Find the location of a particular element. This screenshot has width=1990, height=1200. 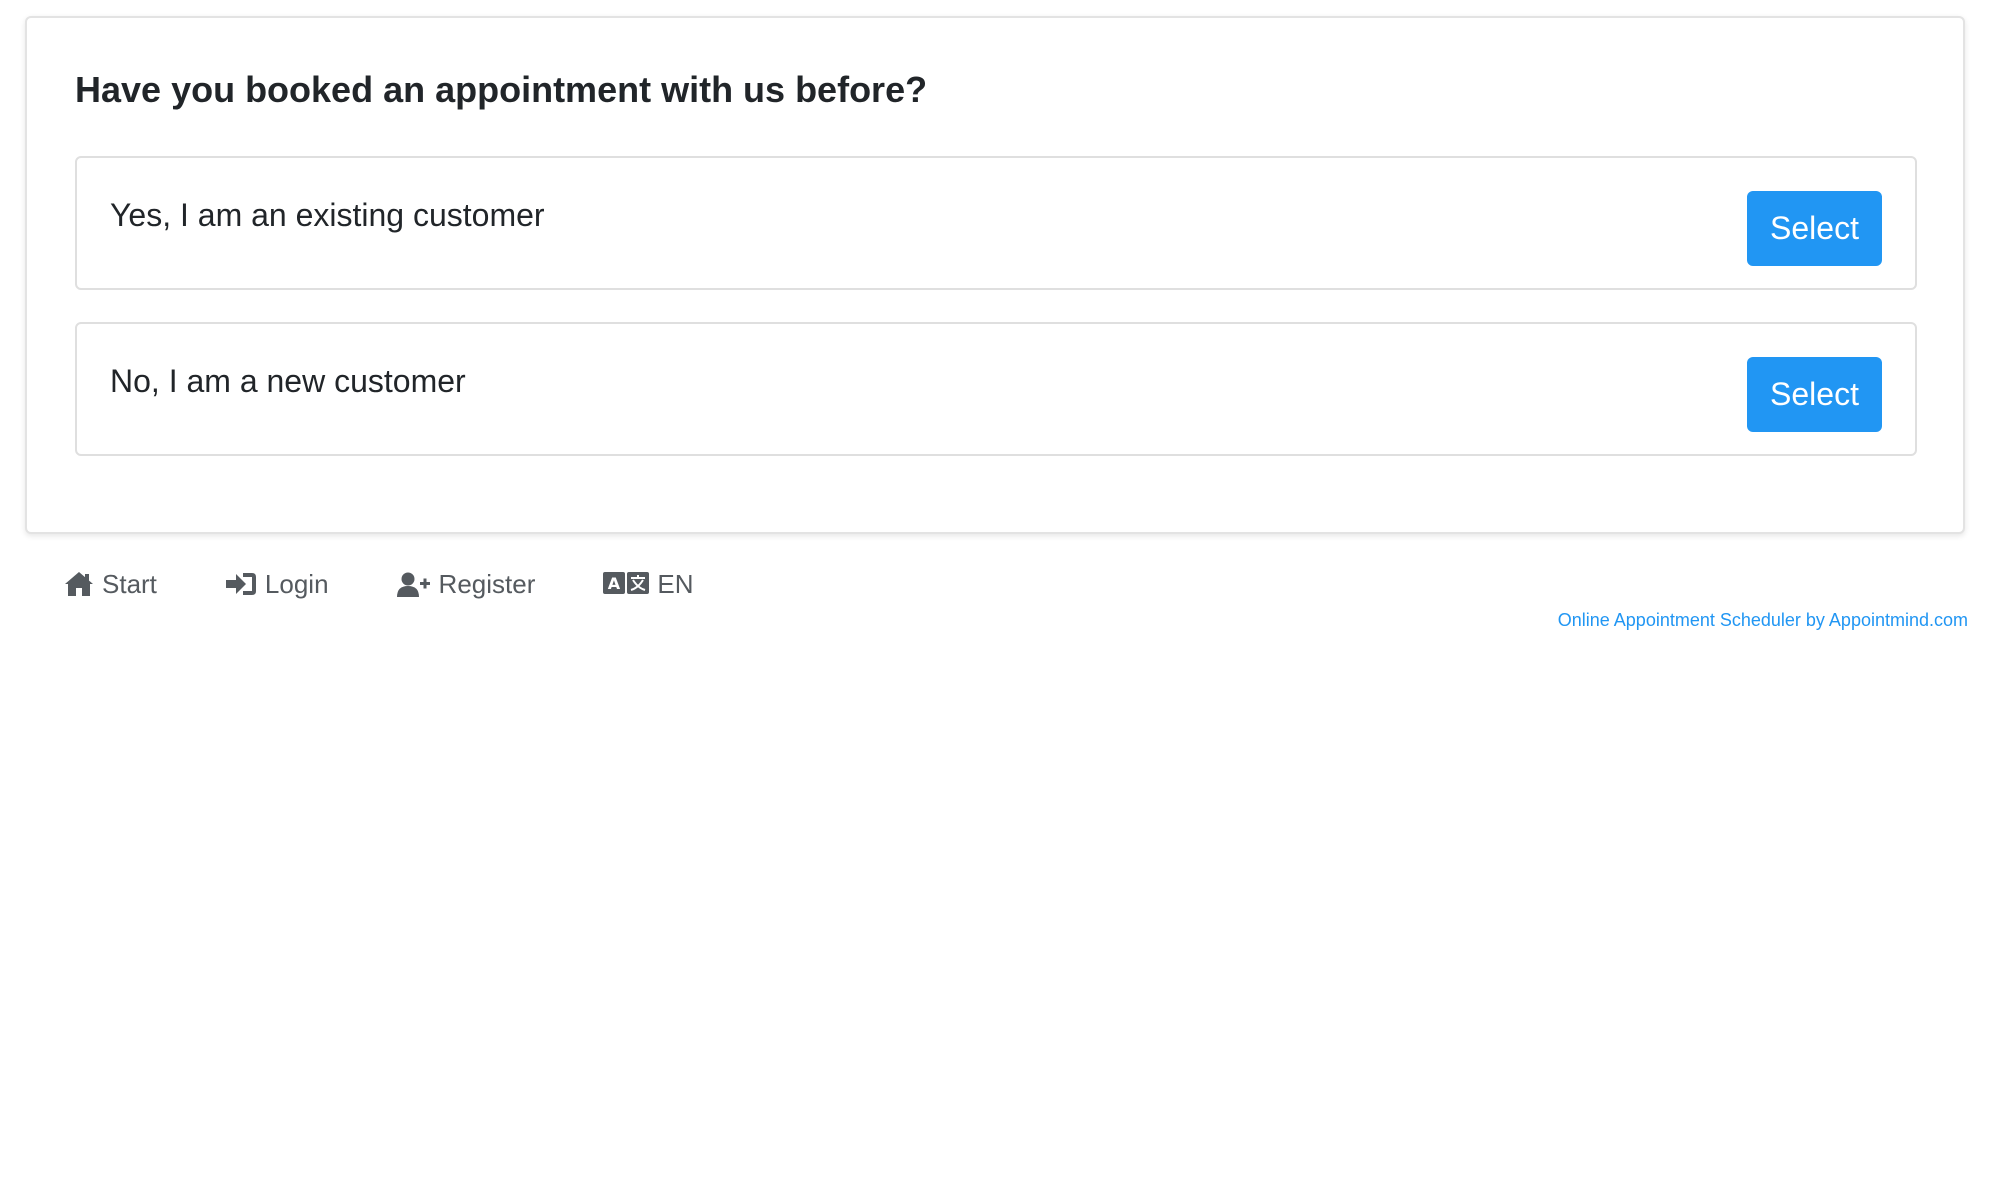

option-existing-customer-label: Yes, I am an existing customer is located at coordinates (327, 215).